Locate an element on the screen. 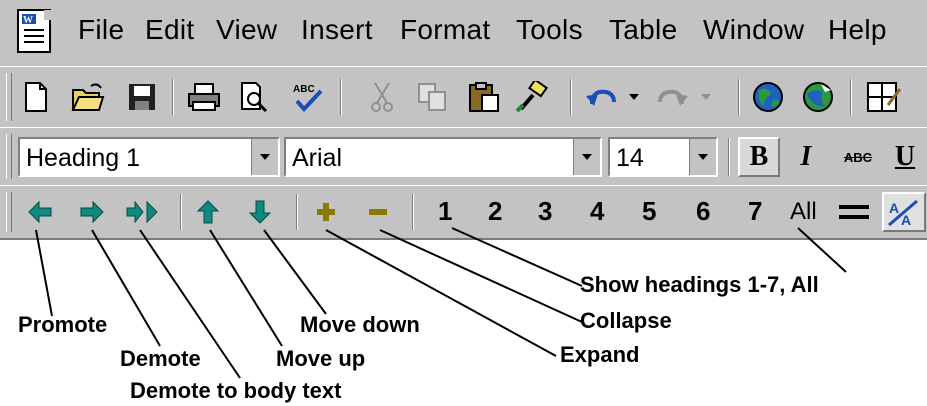 The image size is (927, 406). show-heading-2-button: 2 is located at coordinates (495, 211).